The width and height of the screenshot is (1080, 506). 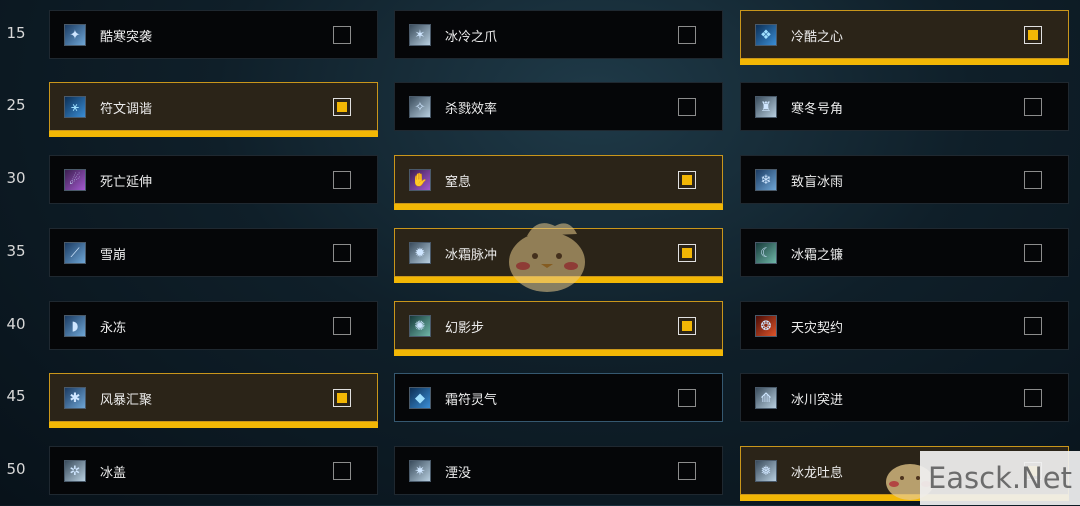 I want to click on talent-card: ✱ 风暴汇聚, so click(x=213, y=400).